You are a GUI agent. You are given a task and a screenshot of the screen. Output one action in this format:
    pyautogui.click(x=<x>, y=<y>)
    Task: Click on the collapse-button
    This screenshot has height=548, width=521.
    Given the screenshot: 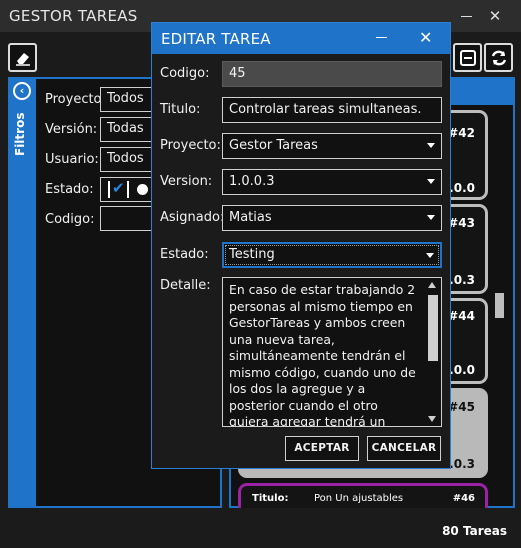 What is the action you would take?
    pyautogui.click(x=467, y=57)
    